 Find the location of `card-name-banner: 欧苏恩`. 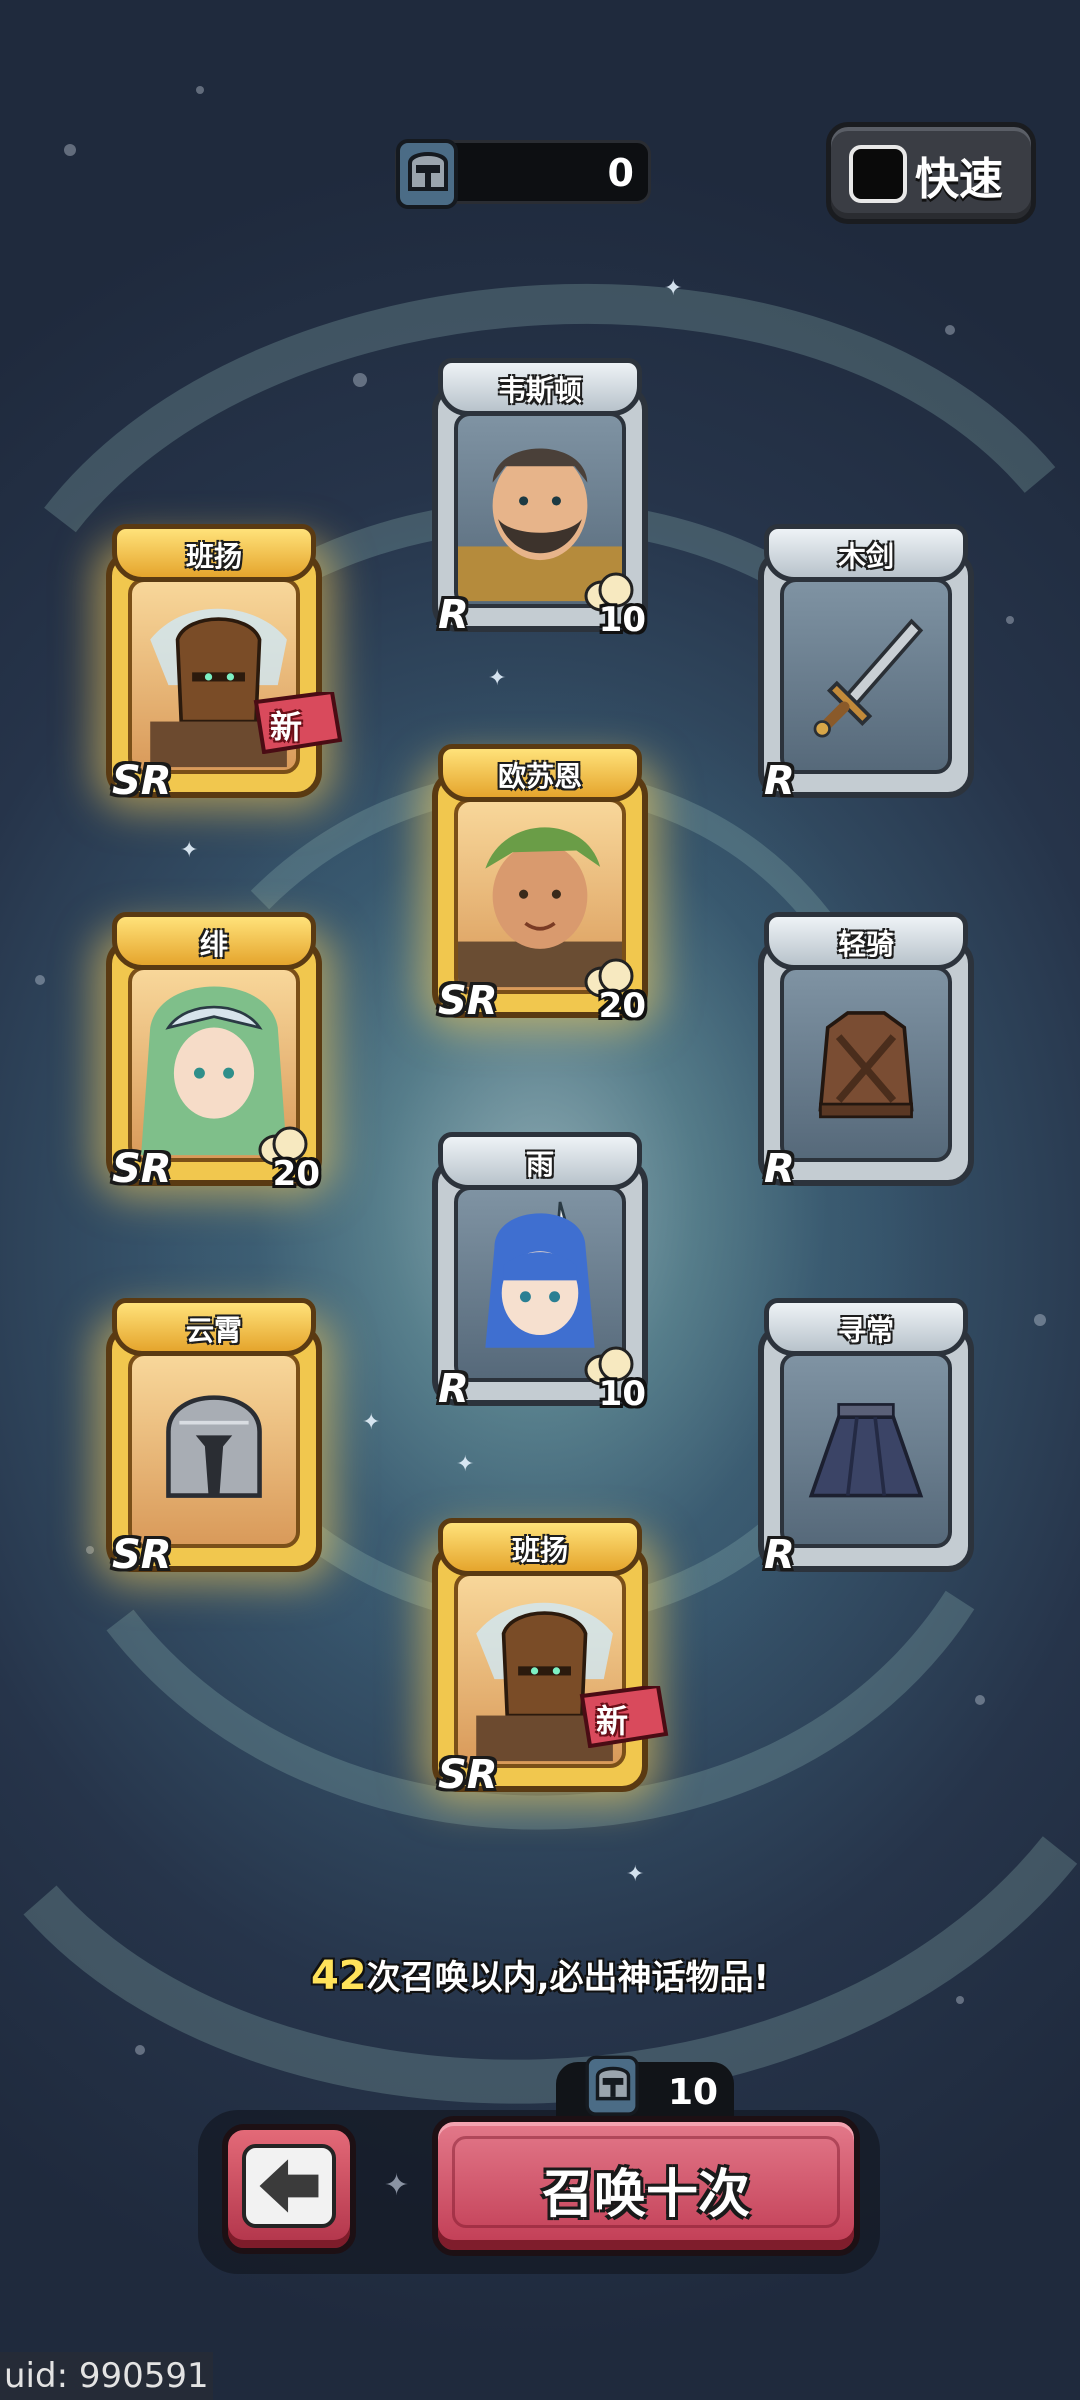

card-name-banner: 欧苏恩 is located at coordinates (540, 773).